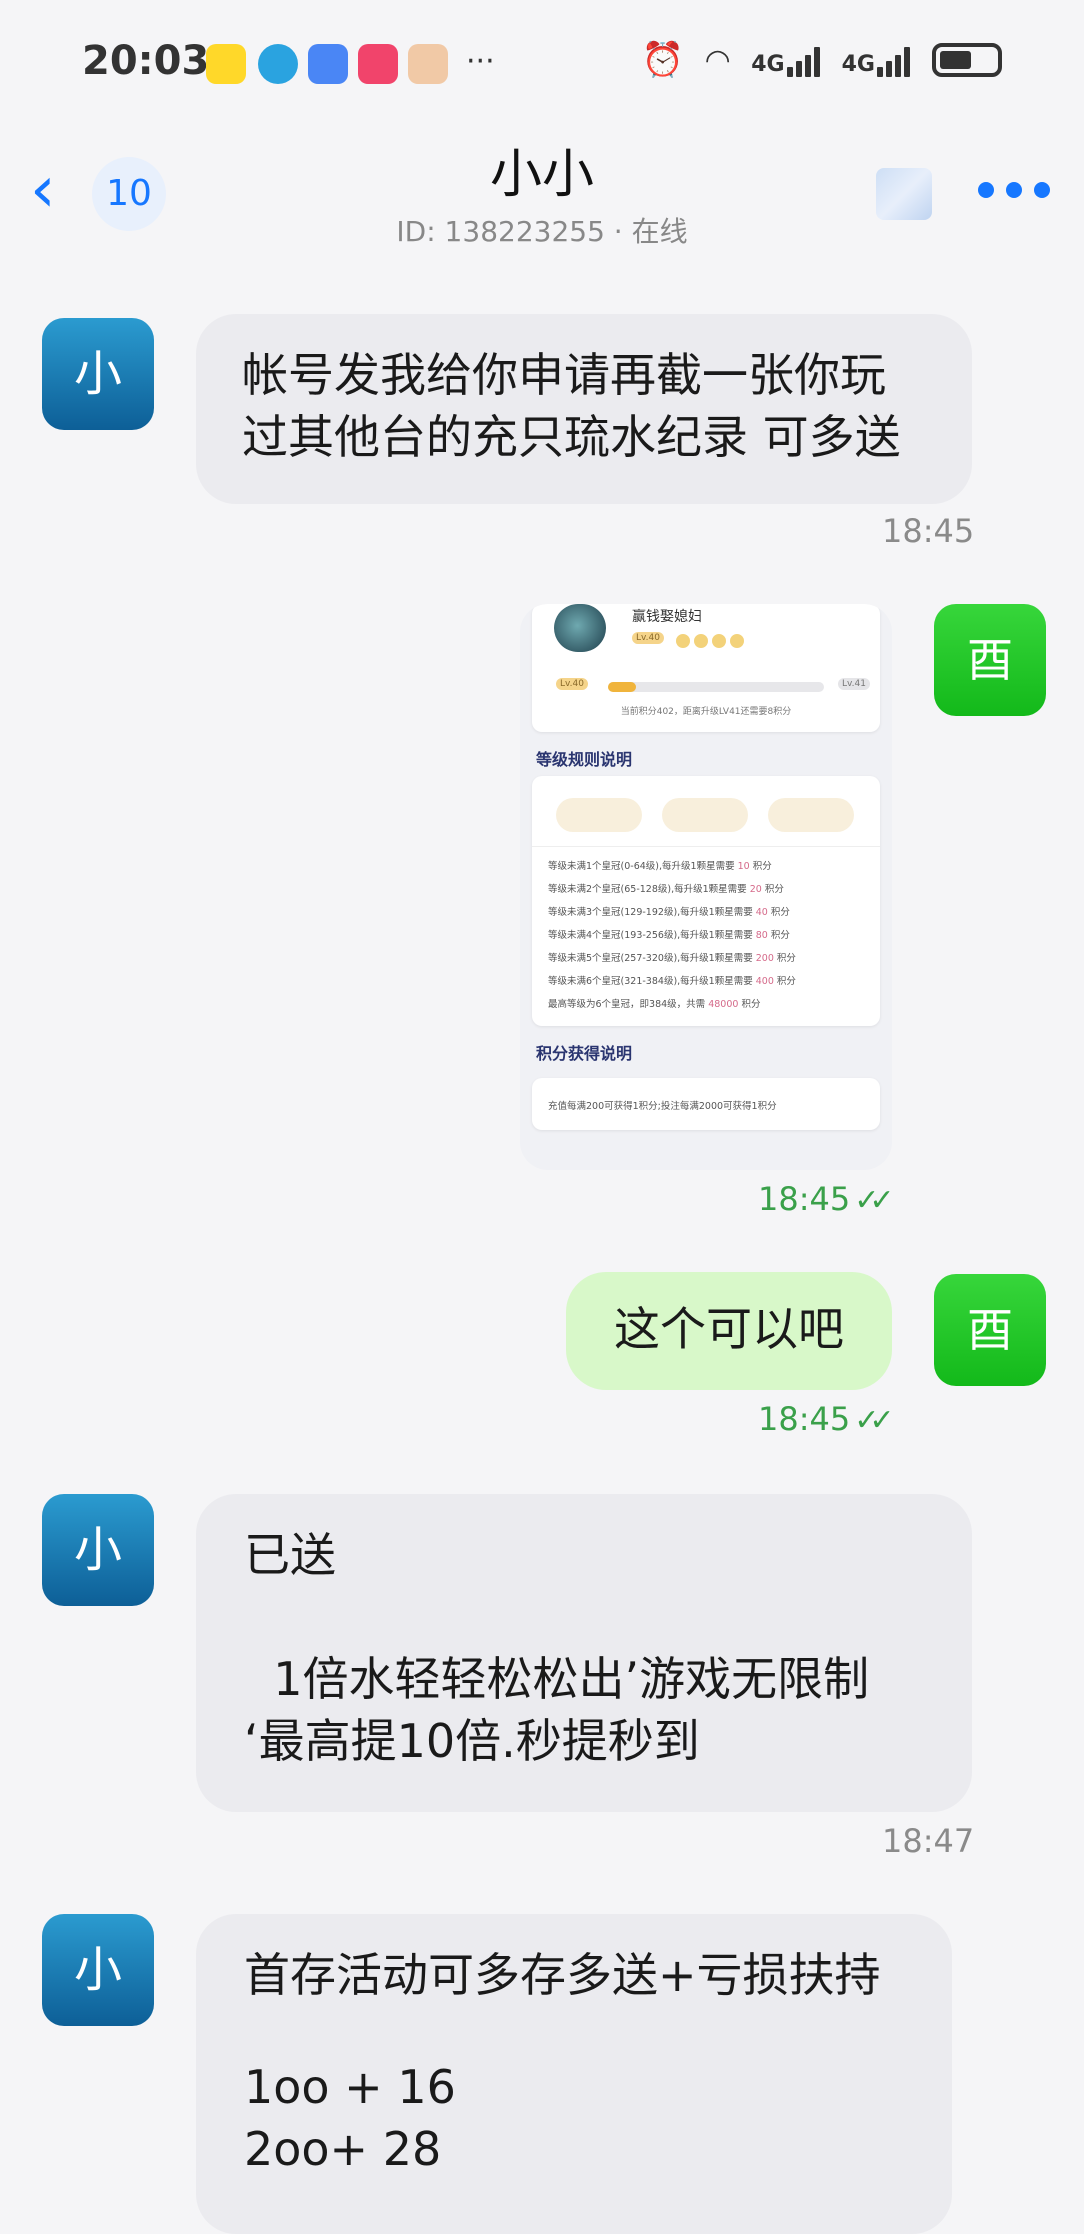 The height and width of the screenshot is (2234, 1084). I want to click on points-text: 充值每满200可获得1积分;投注每满2000可获得1积分, so click(662, 1106).